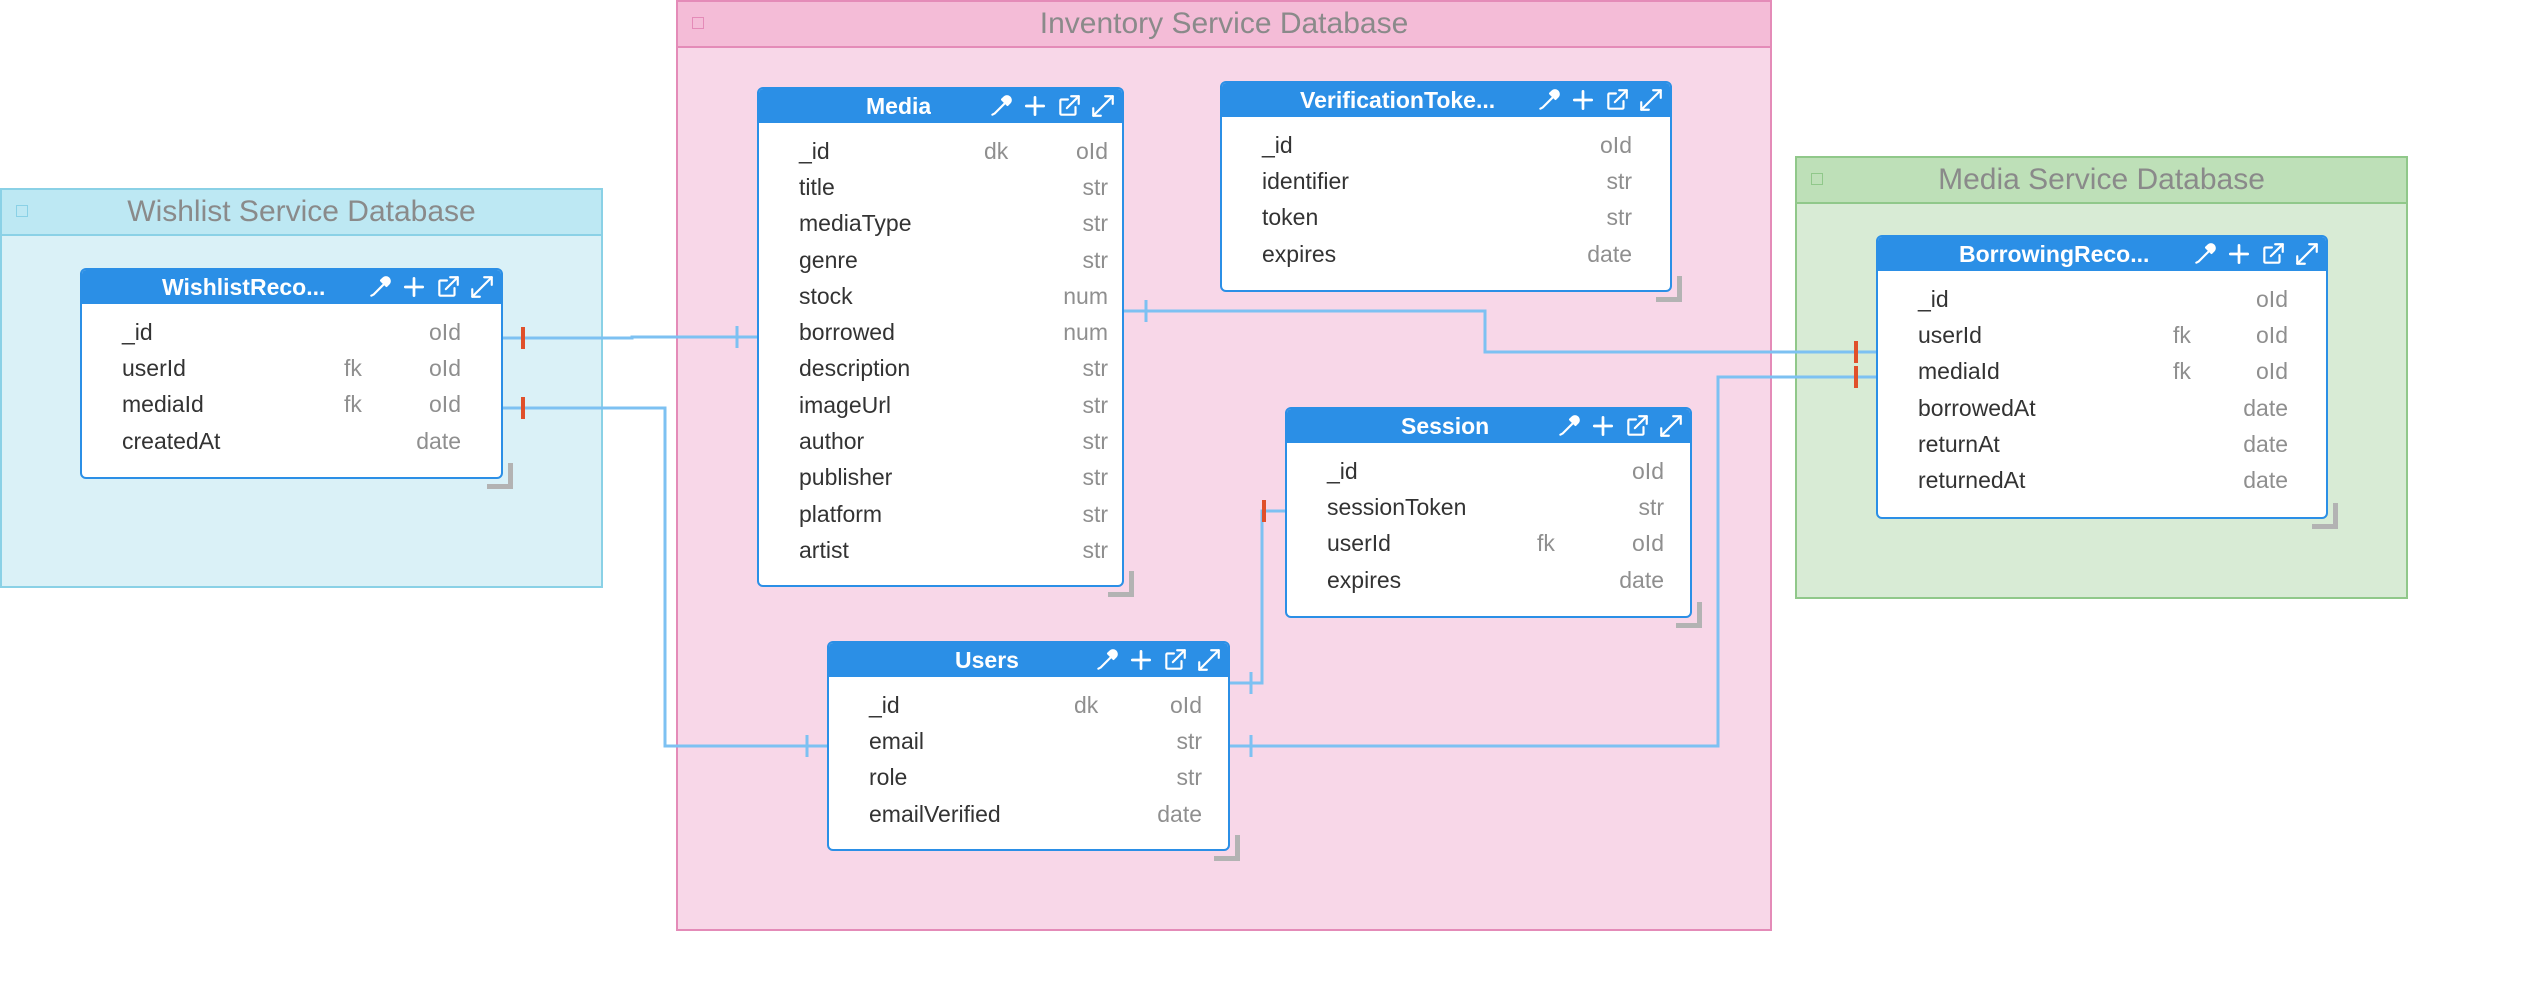 This screenshot has width=2536, height=1006. I want to click on table-row: borrowedAt date, so click(2102, 408).